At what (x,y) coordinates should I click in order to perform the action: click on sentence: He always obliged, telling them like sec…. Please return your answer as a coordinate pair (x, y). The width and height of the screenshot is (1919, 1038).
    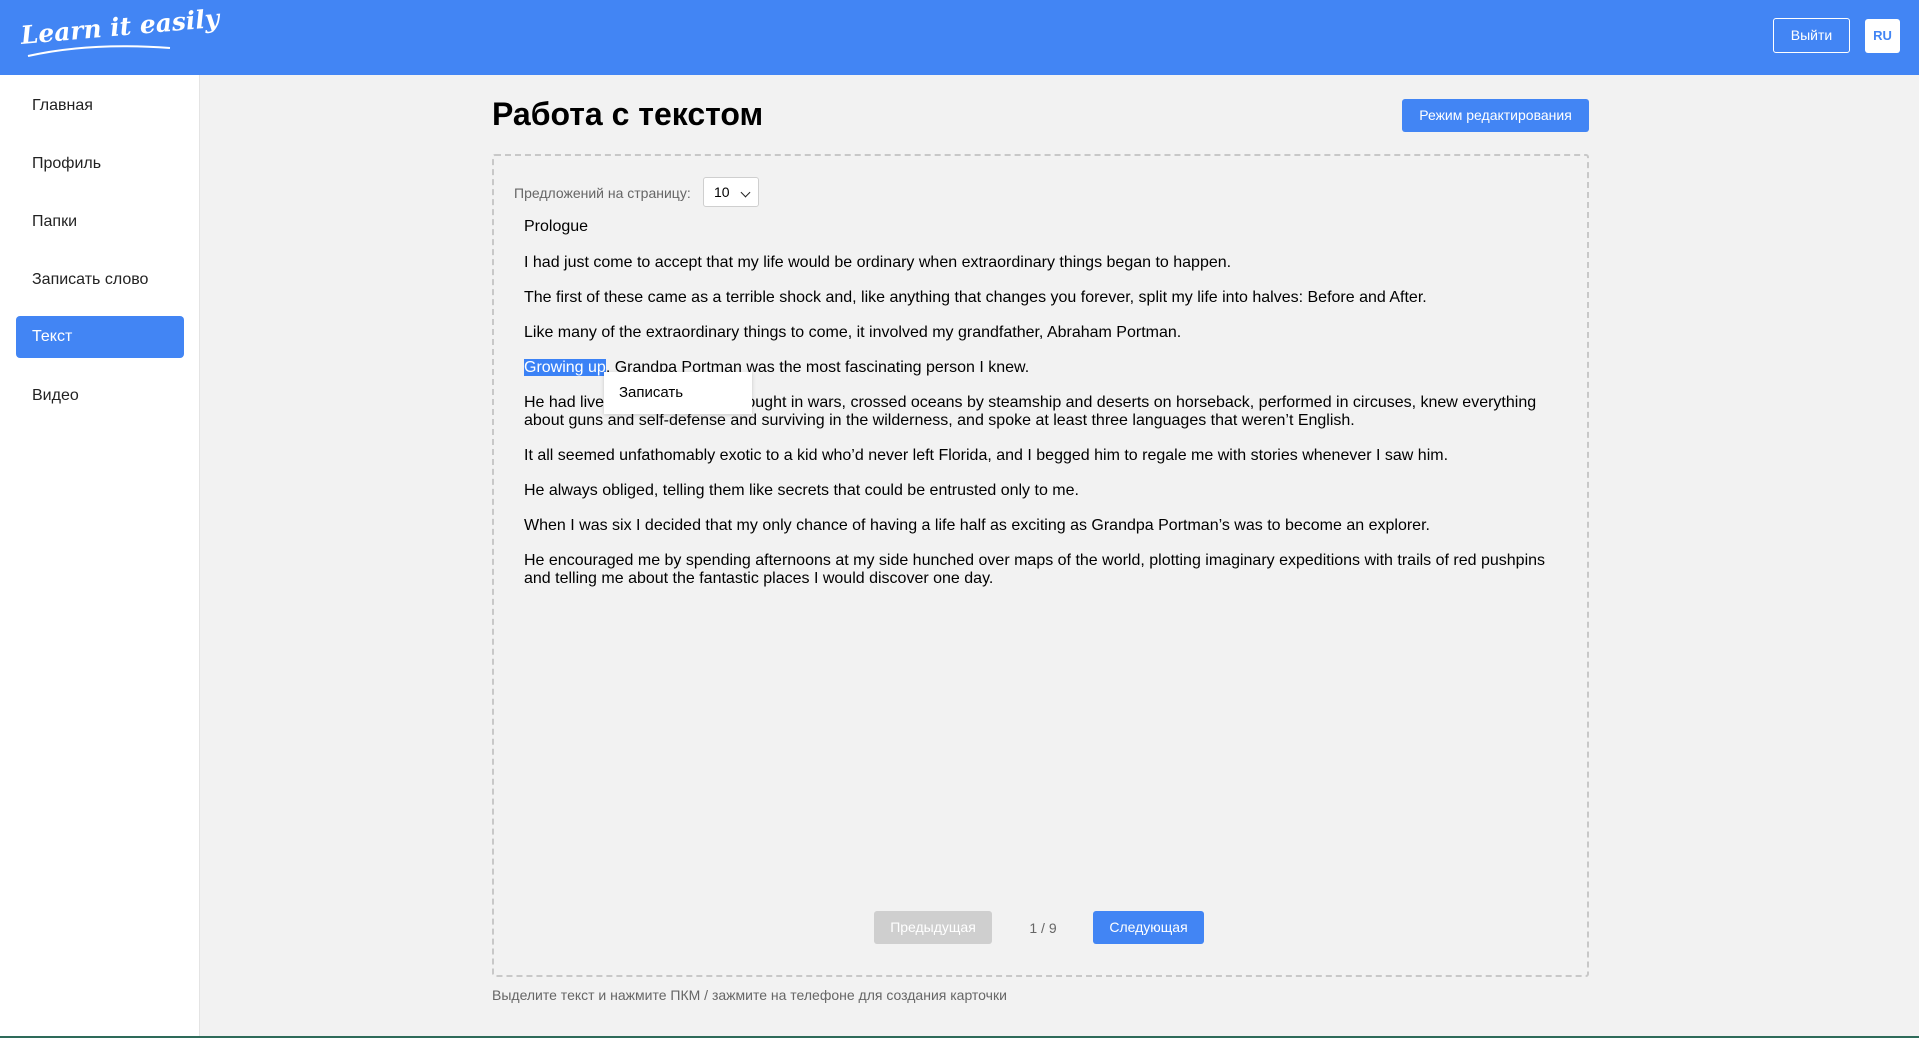
    Looking at the image, I should click on (1044, 491).